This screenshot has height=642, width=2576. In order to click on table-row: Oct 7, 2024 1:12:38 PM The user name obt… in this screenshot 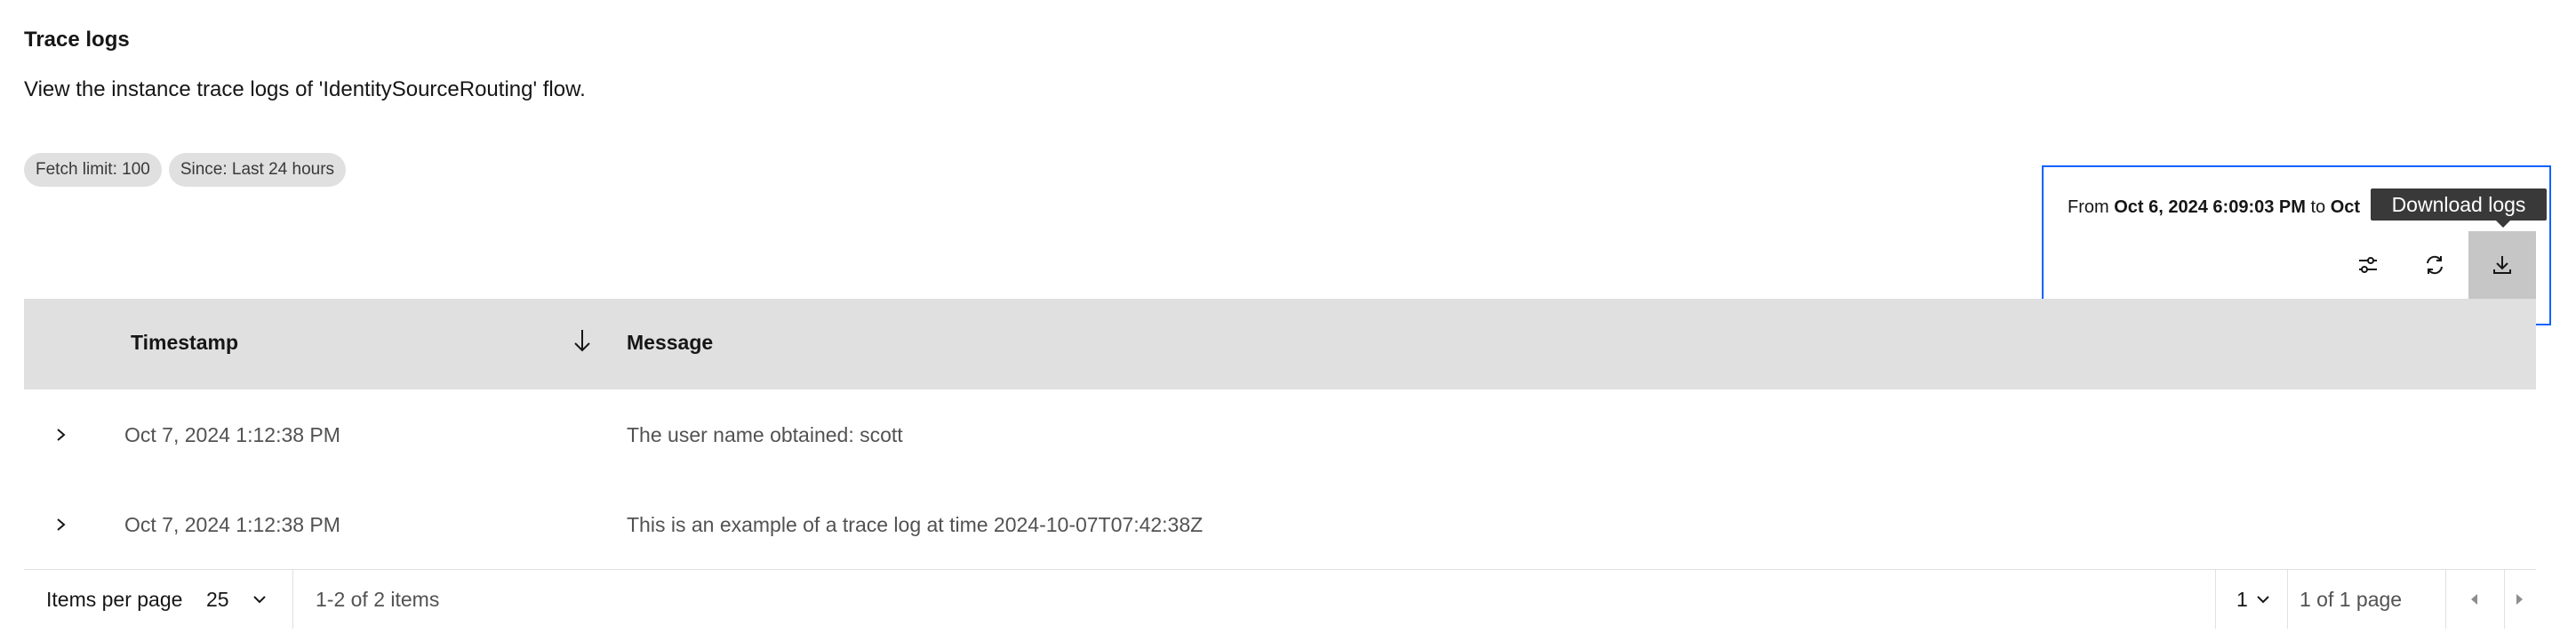, I will do `click(1280, 434)`.